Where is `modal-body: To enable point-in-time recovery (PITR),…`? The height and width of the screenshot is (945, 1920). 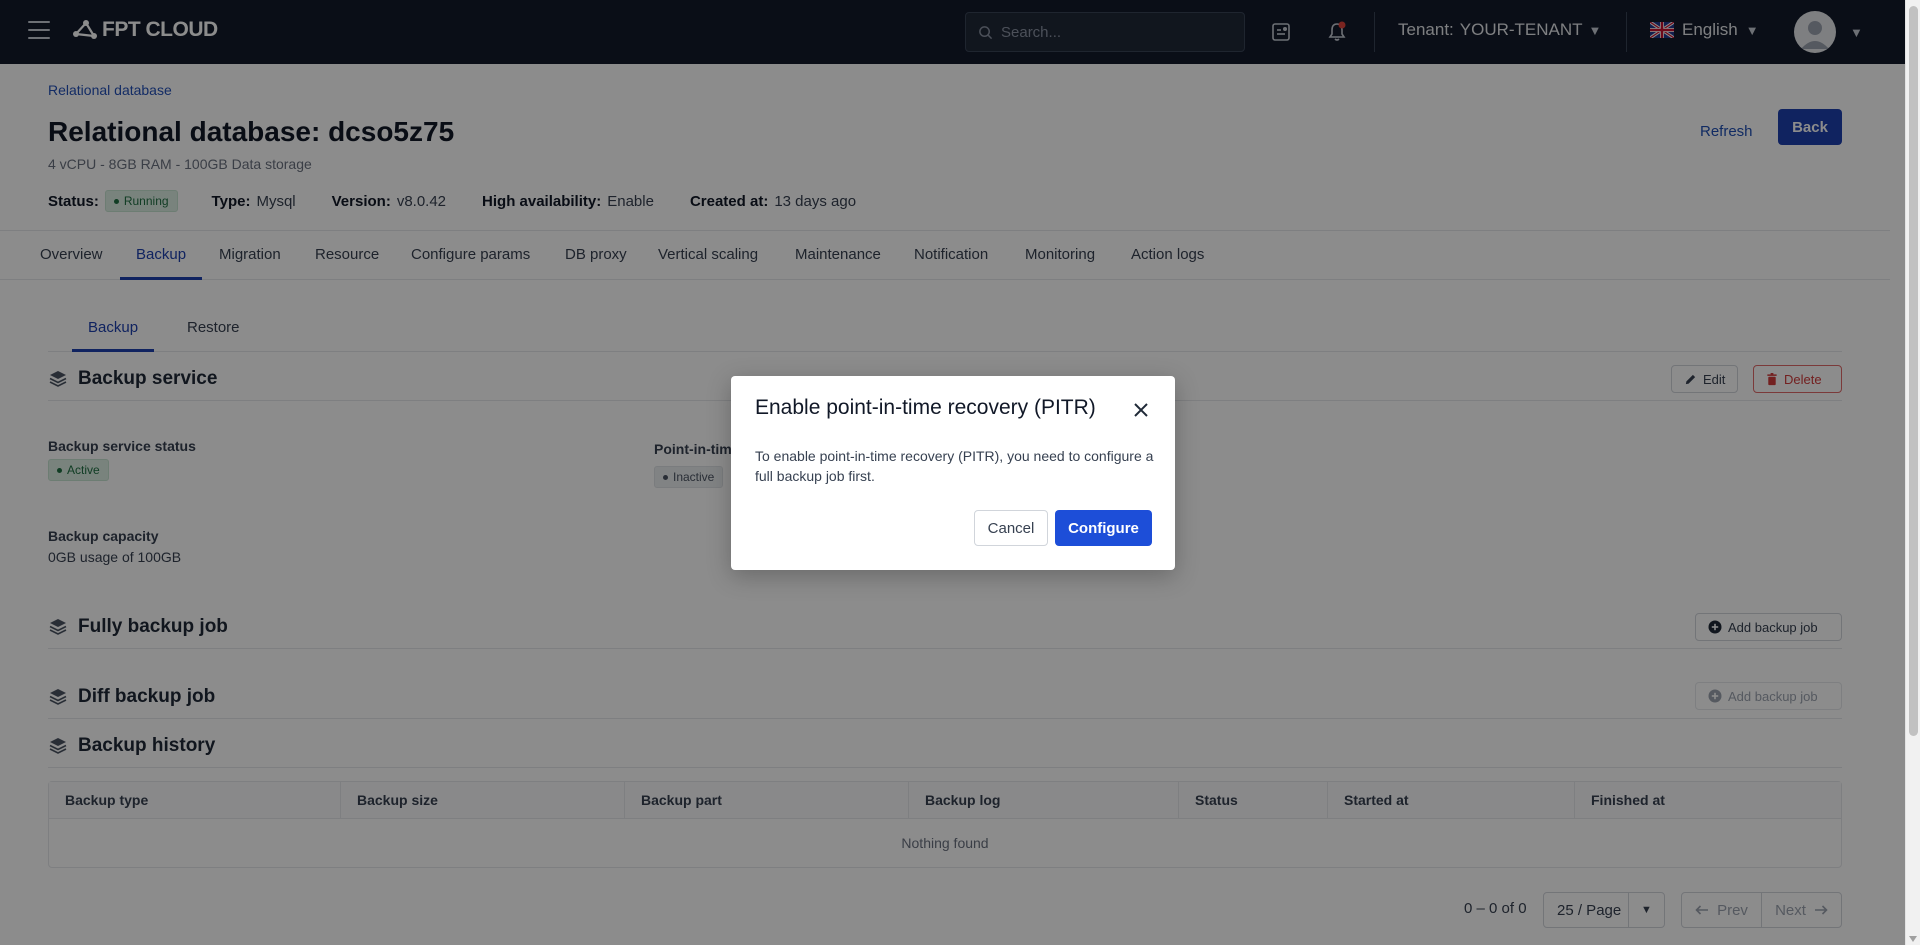 modal-body: To enable point-in-time recovery (PITR),… is located at coordinates (954, 466).